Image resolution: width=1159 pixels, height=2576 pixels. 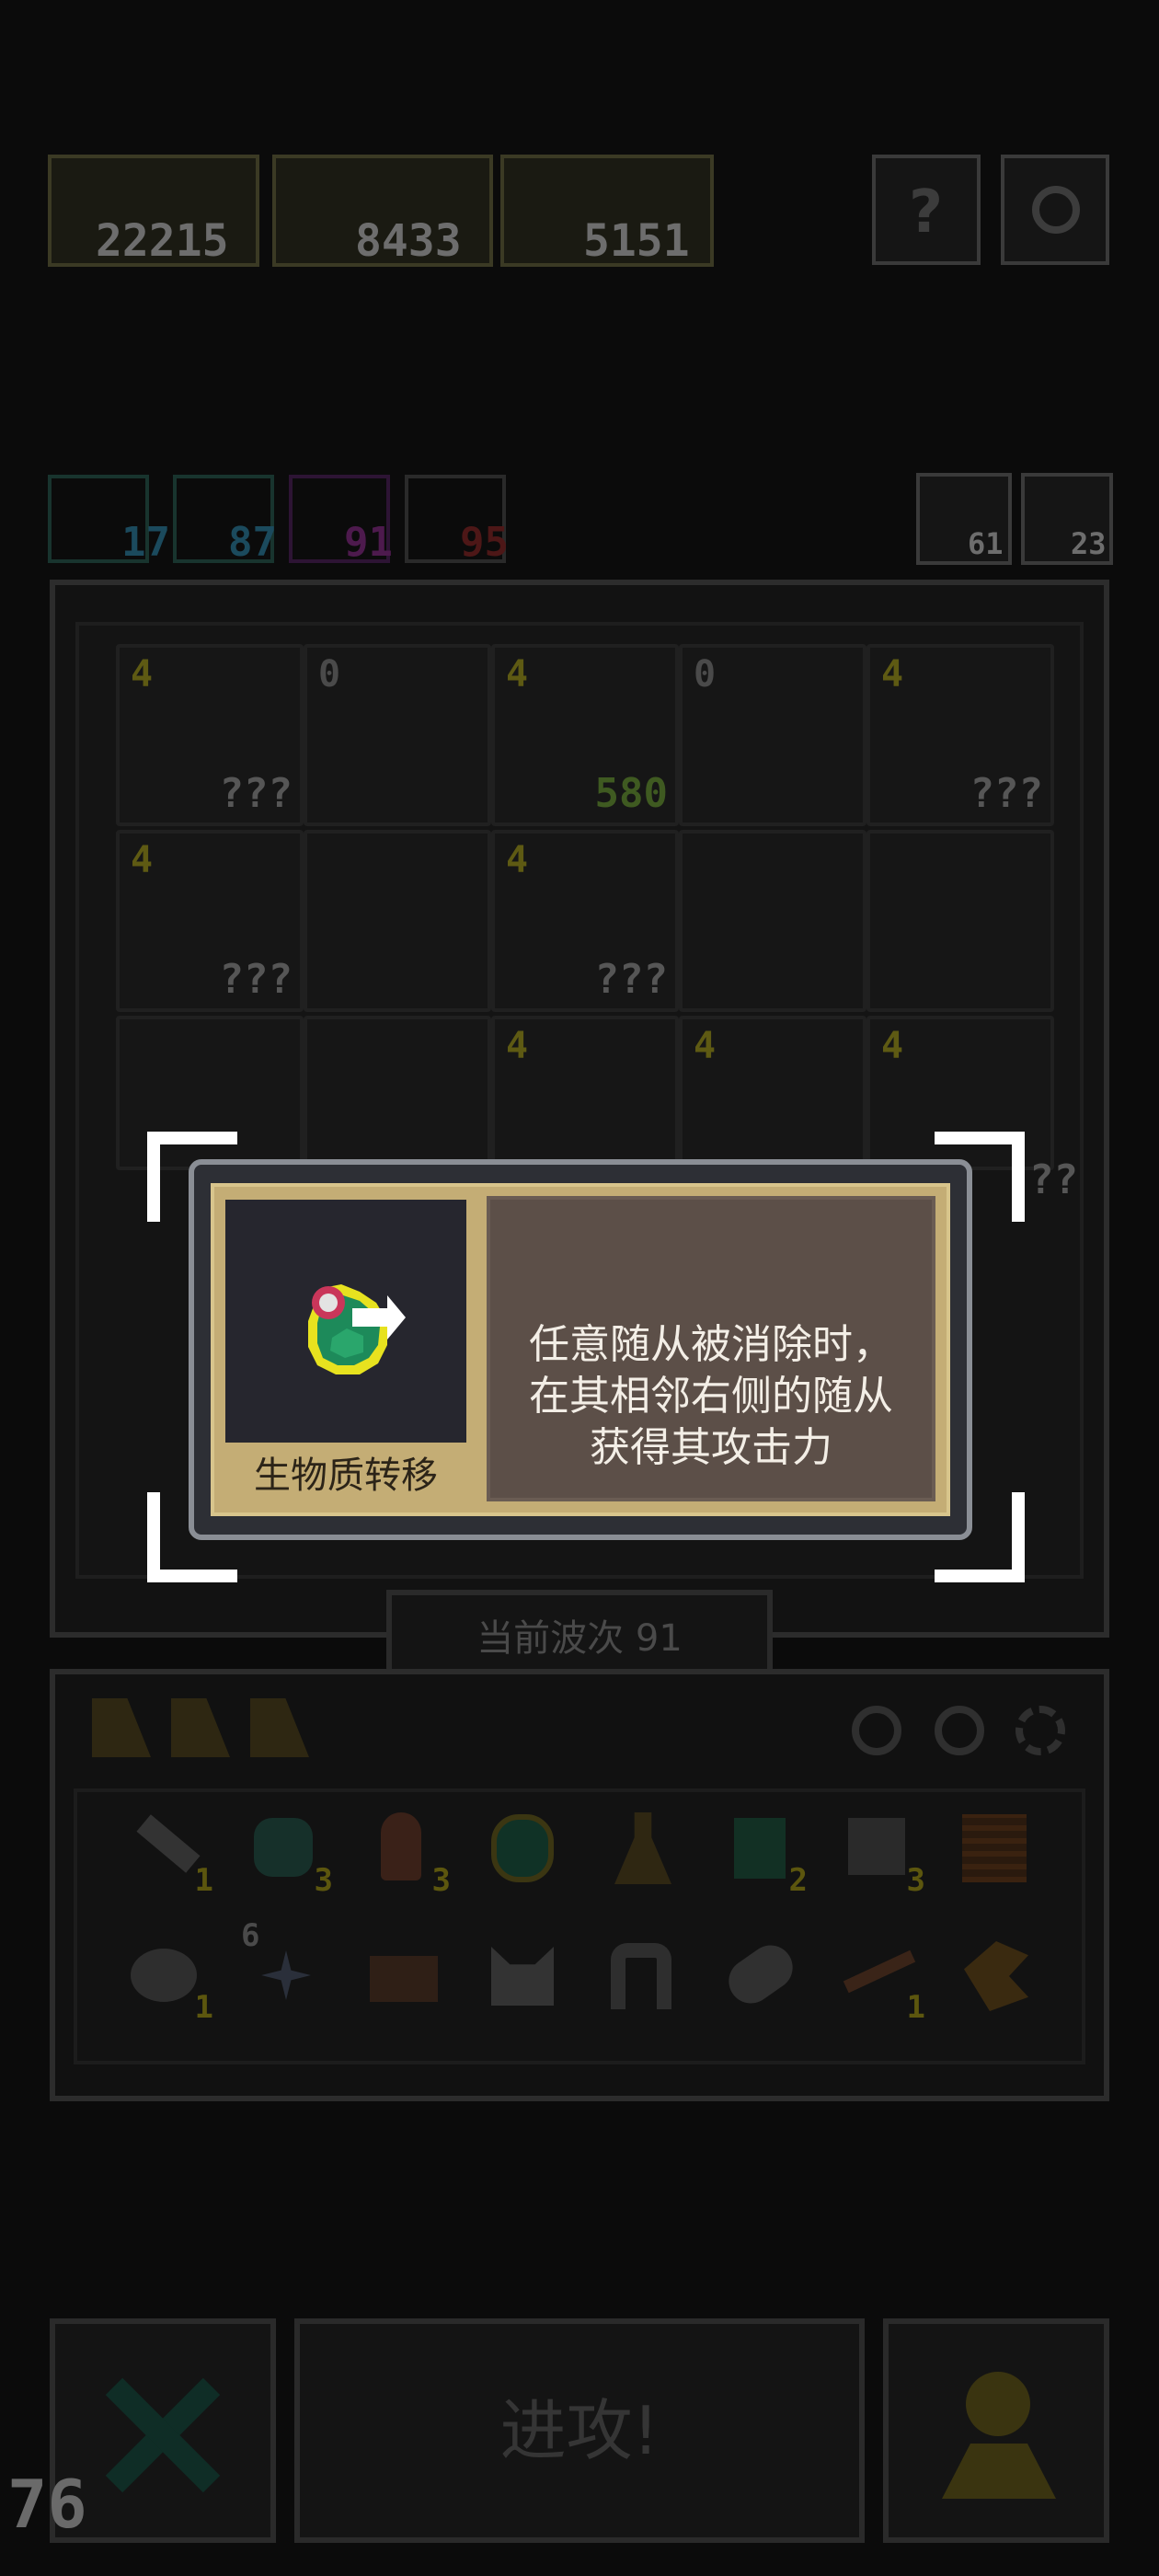 What do you see at coordinates (1089, 543) in the screenshot?
I see `key-count: 23` at bounding box center [1089, 543].